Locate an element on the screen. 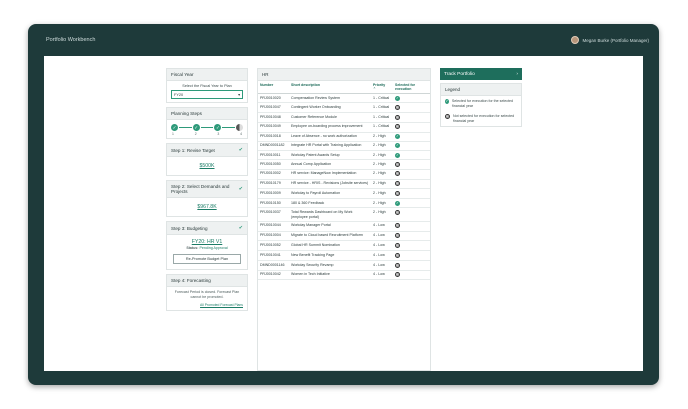 This screenshot has width=688, height=409. fiscal-year-select: FY20 ▾ is located at coordinates (207, 94).